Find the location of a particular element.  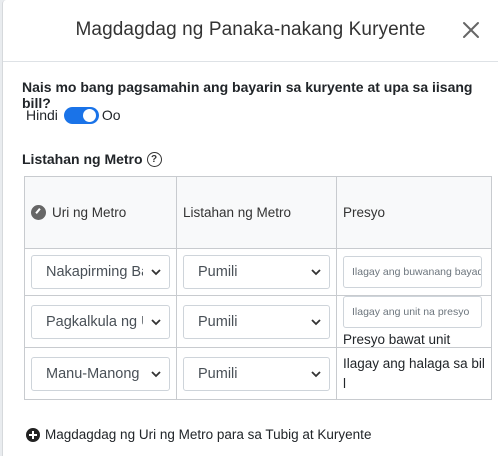

cell-type: Nakapirming Bayad is located at coordinates (100, 272).